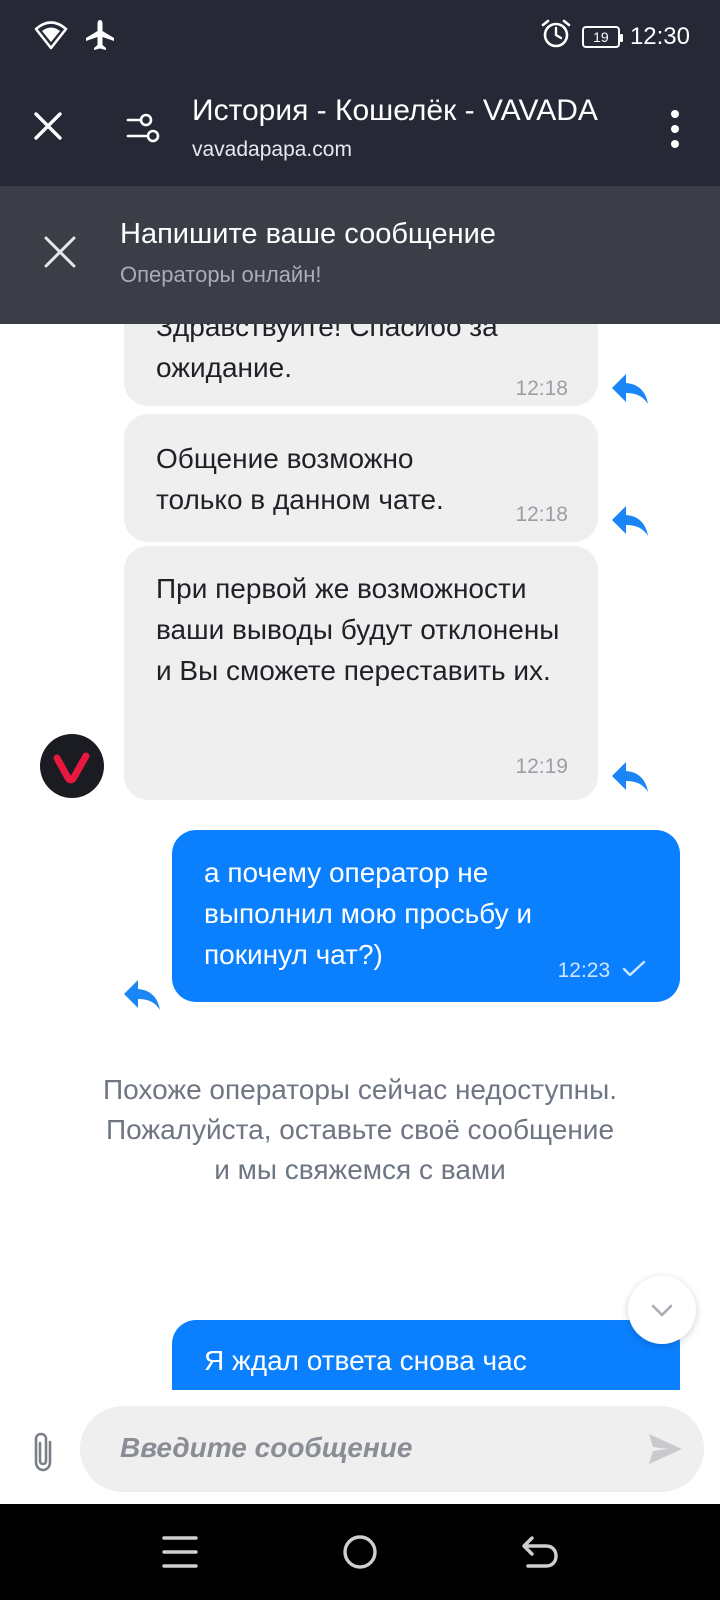 The width and height of the screenshot is (720, 1600). I want to click on message-time: 12:19, so click(541, 766).